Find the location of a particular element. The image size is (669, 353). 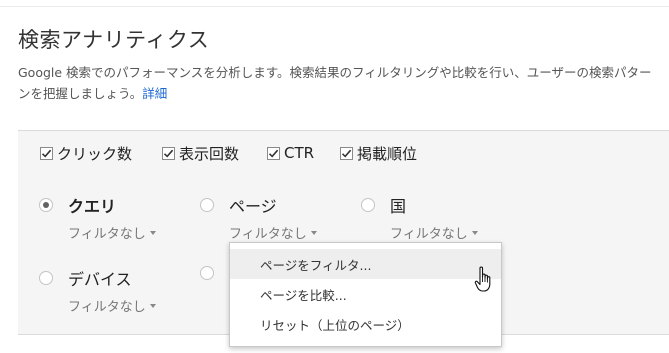

page-filter-dropdown: フィルタなし is located at coordinates (273, 232).